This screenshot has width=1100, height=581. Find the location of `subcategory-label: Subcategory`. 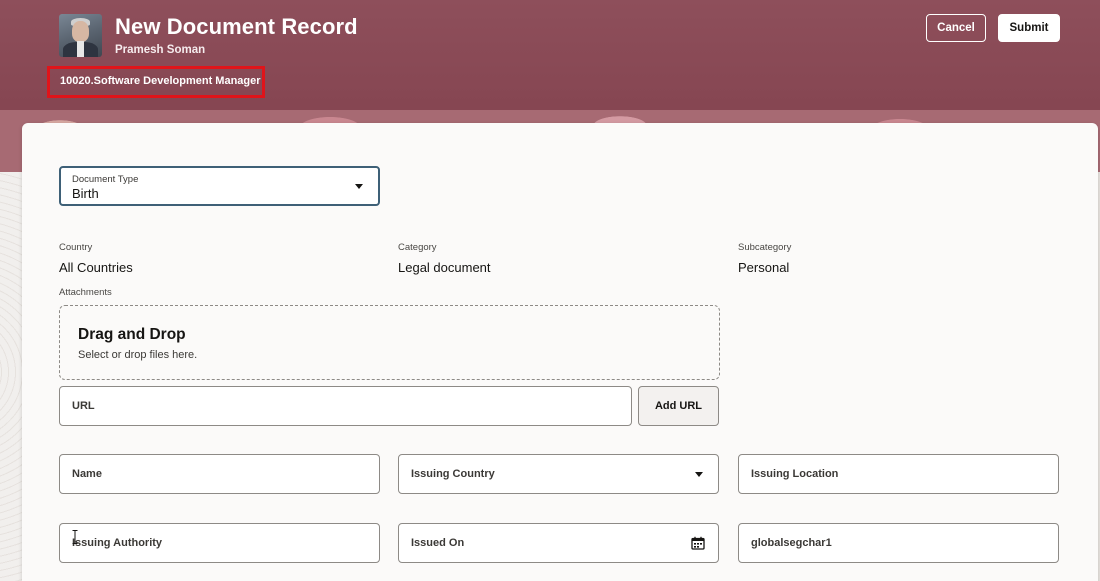

subcategory-label: Subcategory is located at coordinates (765, 247).